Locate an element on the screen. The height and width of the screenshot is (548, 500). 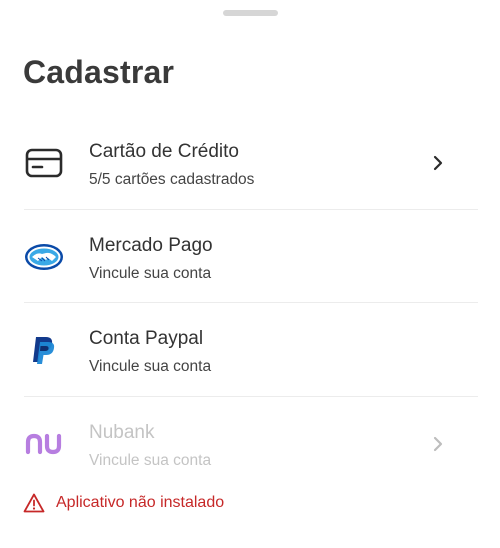
app-not-installed-warning: Aplicativo não instalado is located at coordinates (123, 503).